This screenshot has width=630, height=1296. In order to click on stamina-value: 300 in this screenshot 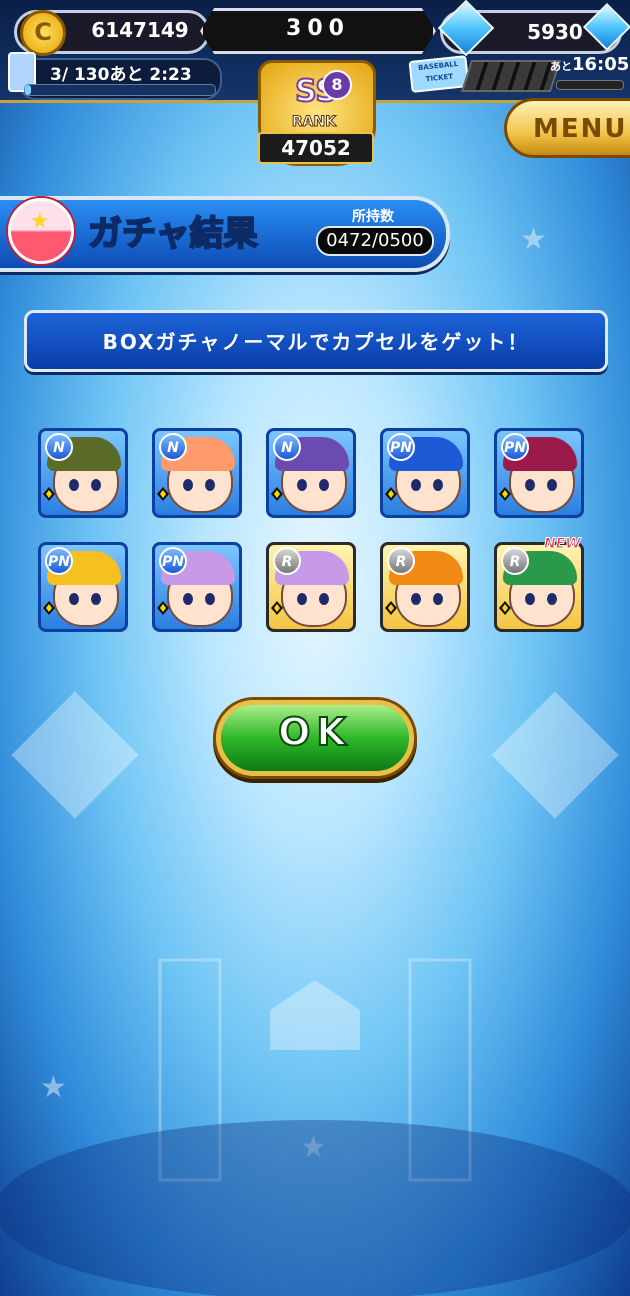, I will do `click(318, 28)`.